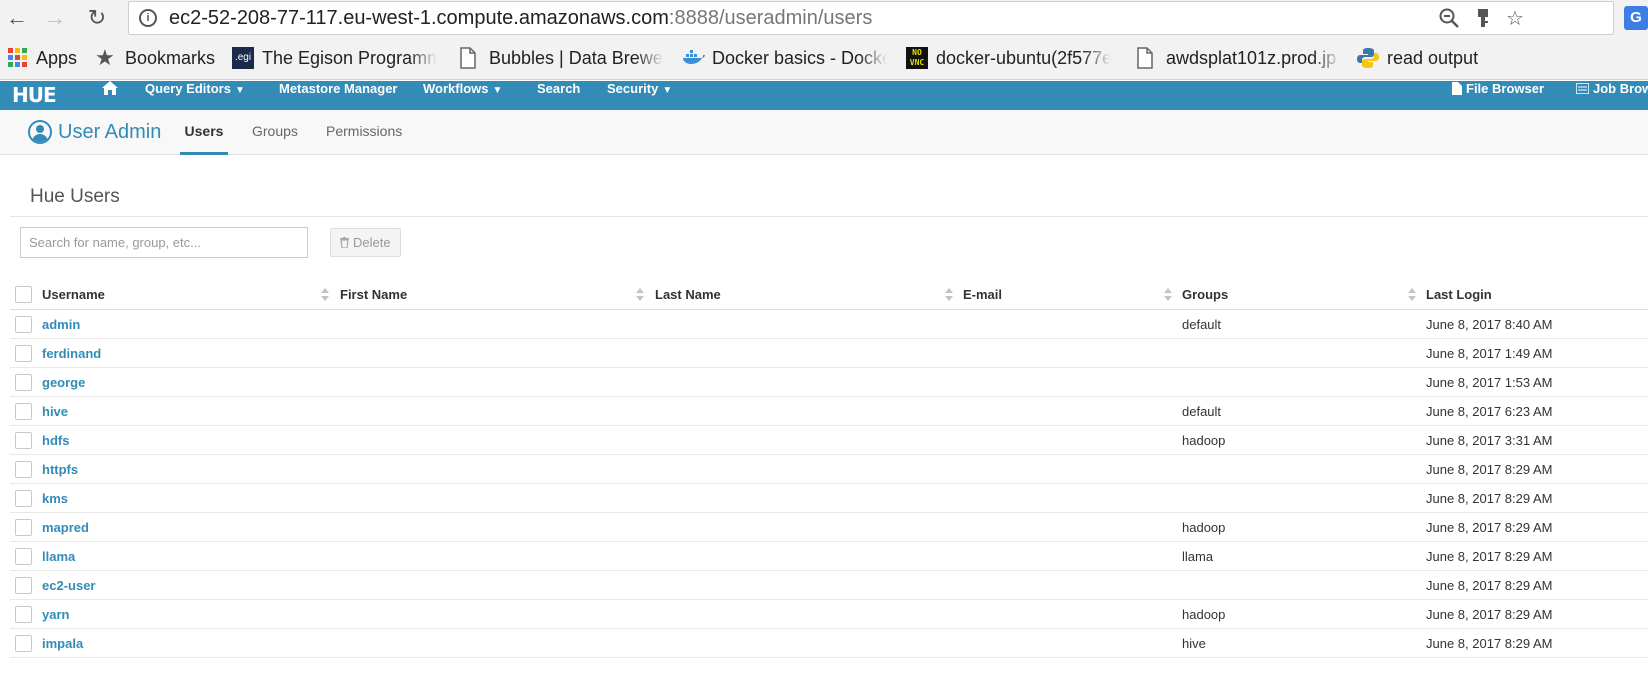  I want to click on bookmark-bubbles: Bubbles | Data Brewer, so click(561, 58).